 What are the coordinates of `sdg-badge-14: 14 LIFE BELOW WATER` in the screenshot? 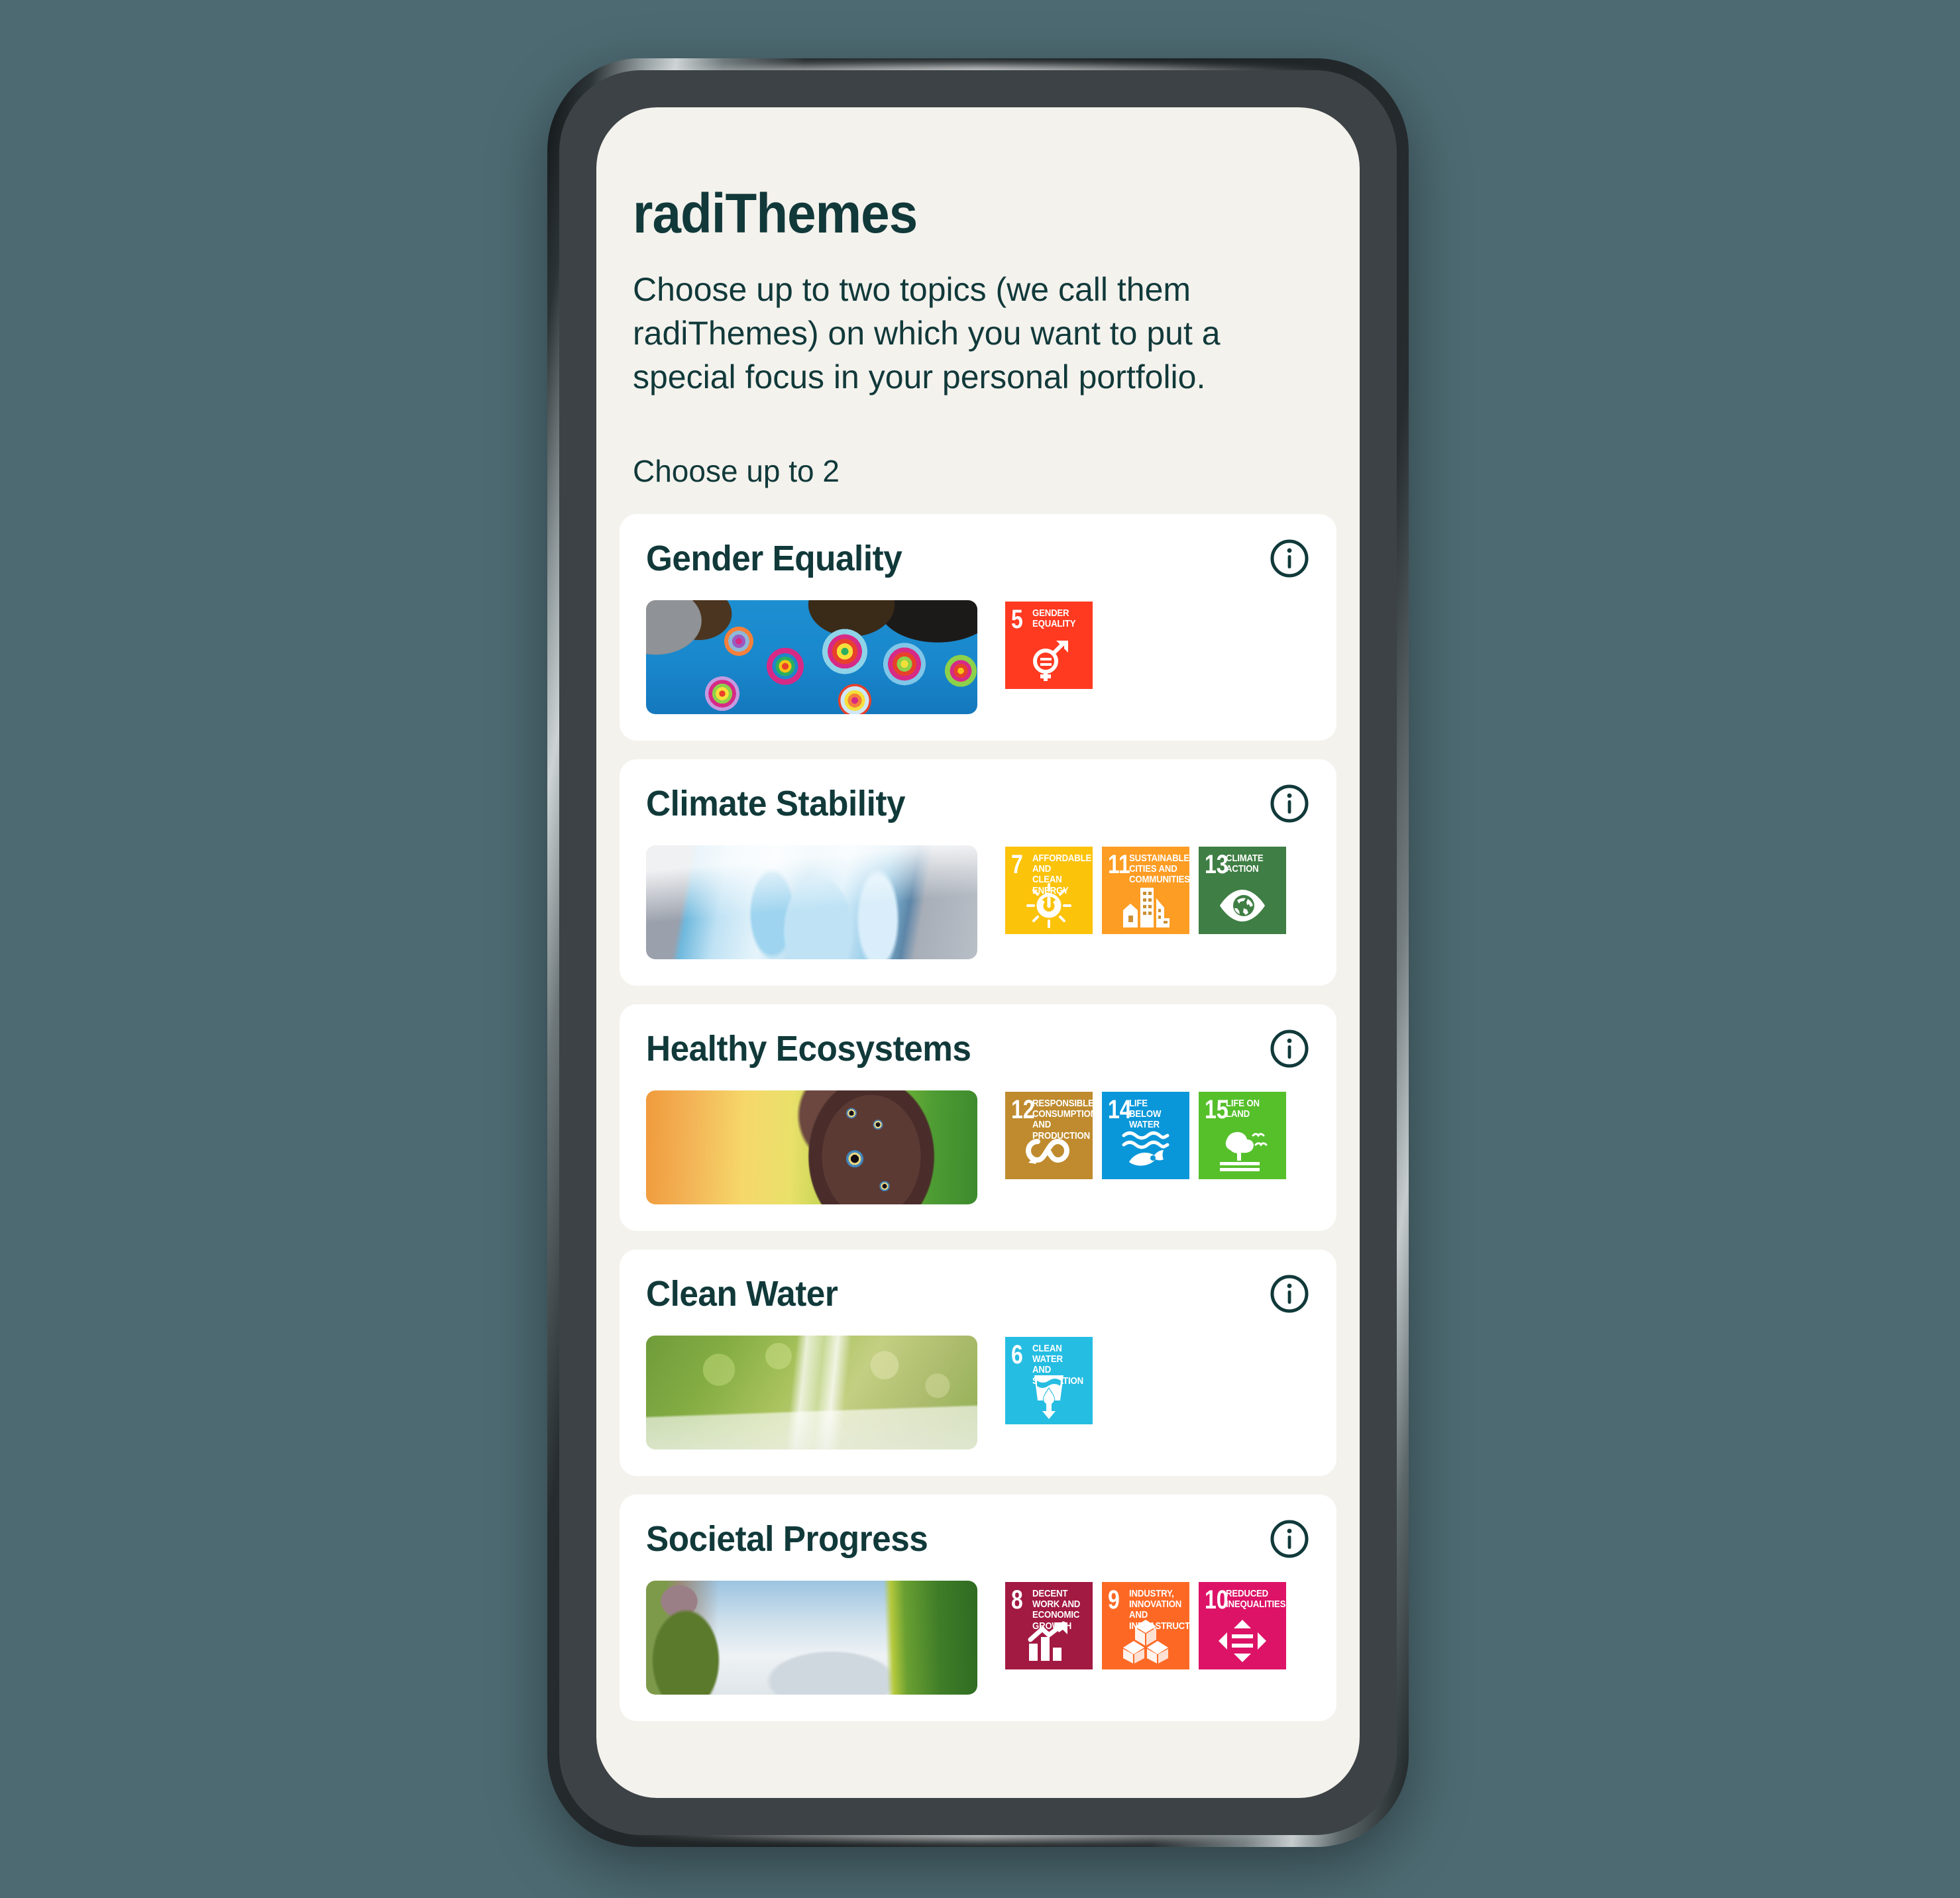 It's located at (1145, 1135).